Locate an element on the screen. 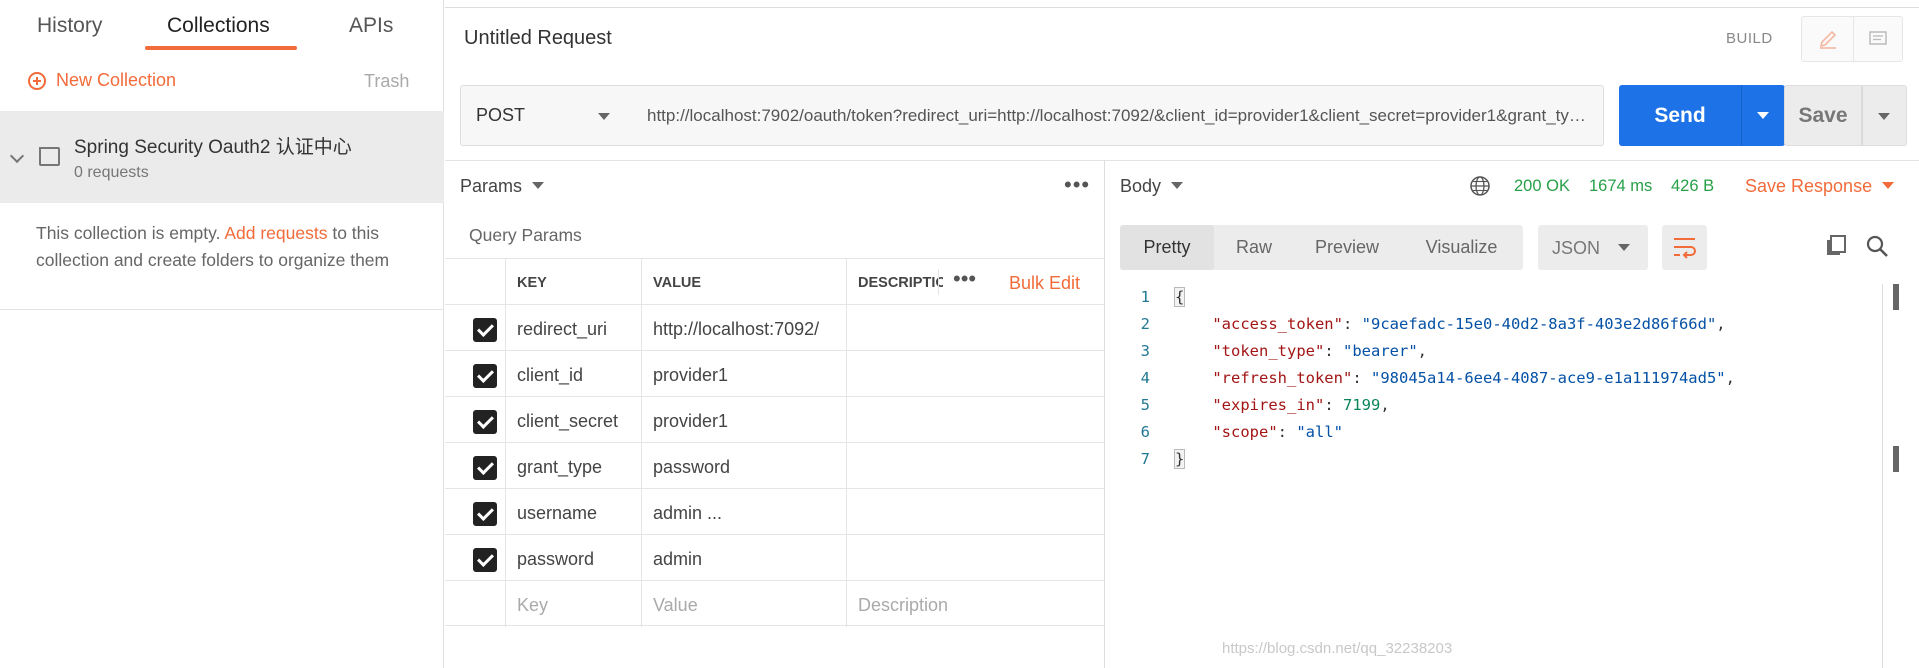 This screenshot has height=668, width=1919. param-value-cell: admin is located at coordinates (743, 558).